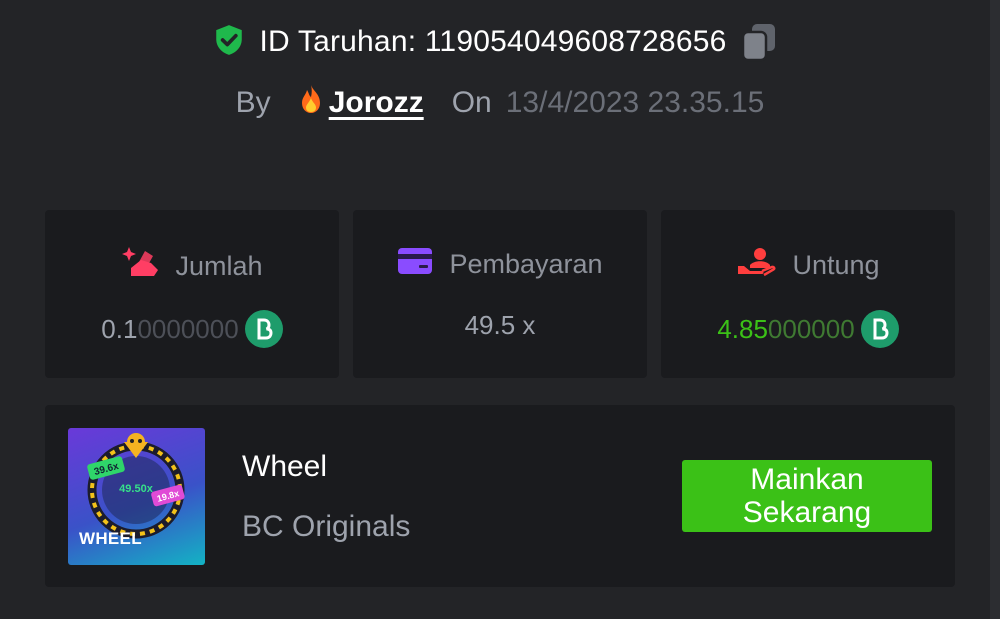 The width and height of the screenshot is (1000, 619). What do you see at coordinates (807, 496) in the screenshot?
I see `play-now-button: Mainkan Sekarang` at bounding box center [807, 496].